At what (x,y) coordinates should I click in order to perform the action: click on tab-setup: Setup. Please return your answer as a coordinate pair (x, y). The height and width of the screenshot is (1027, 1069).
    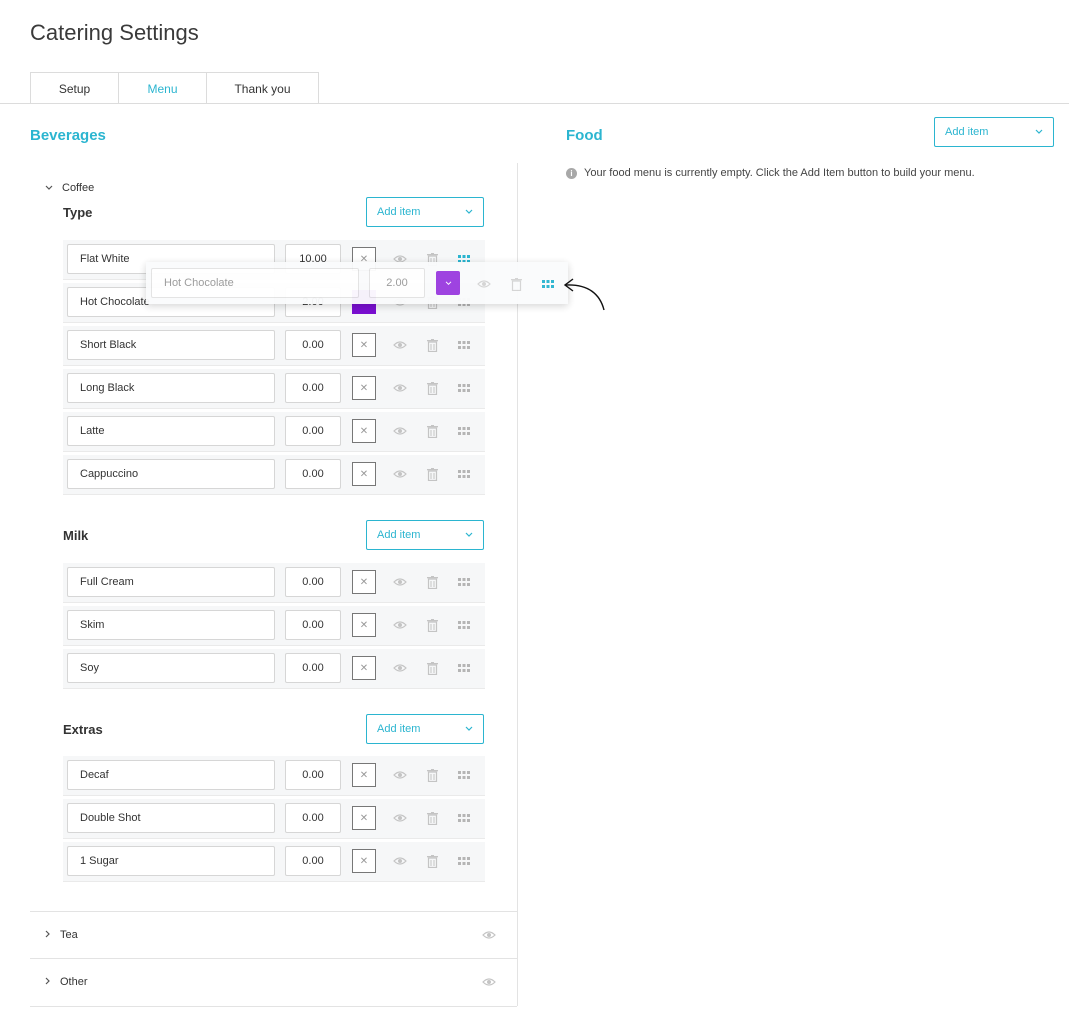
    Looking at the image, I should click on (74, 88).